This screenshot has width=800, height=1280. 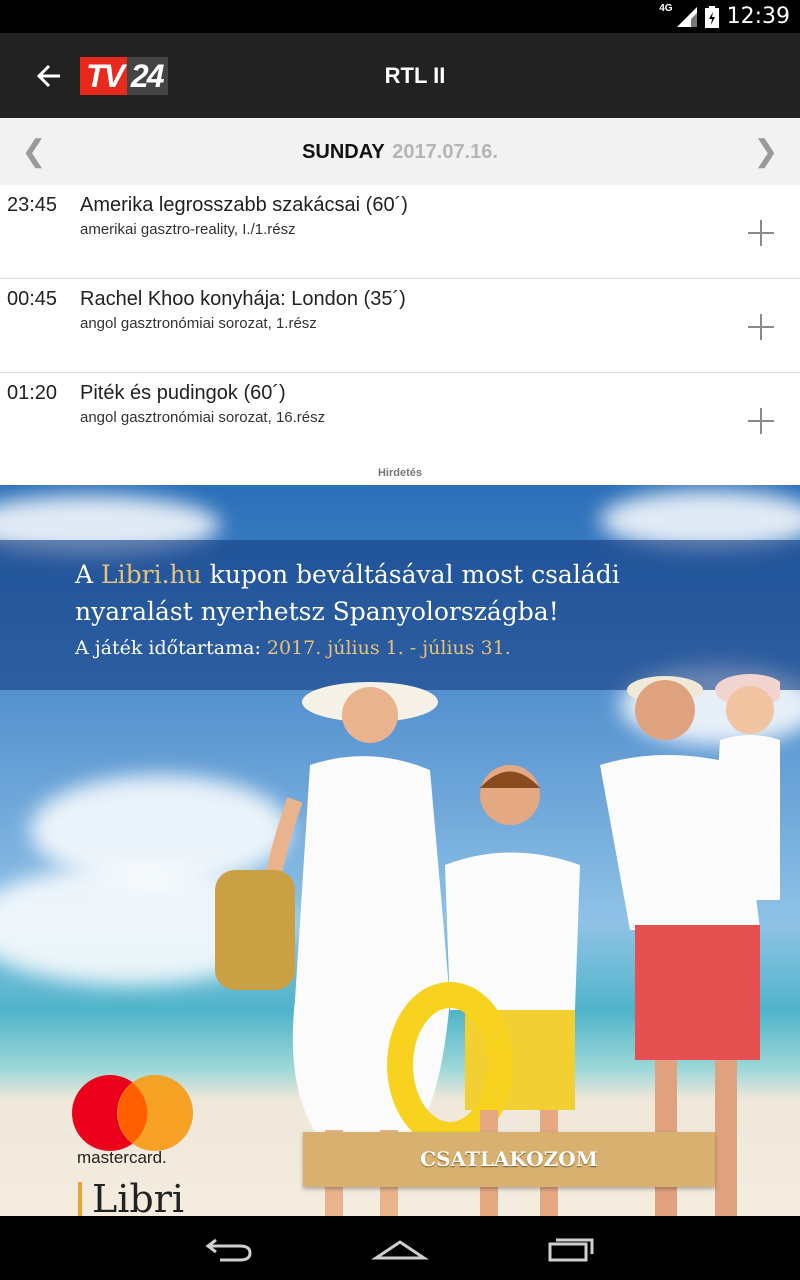 I want to click on date-value: 2017.07.16., so click(x=445, y=152).